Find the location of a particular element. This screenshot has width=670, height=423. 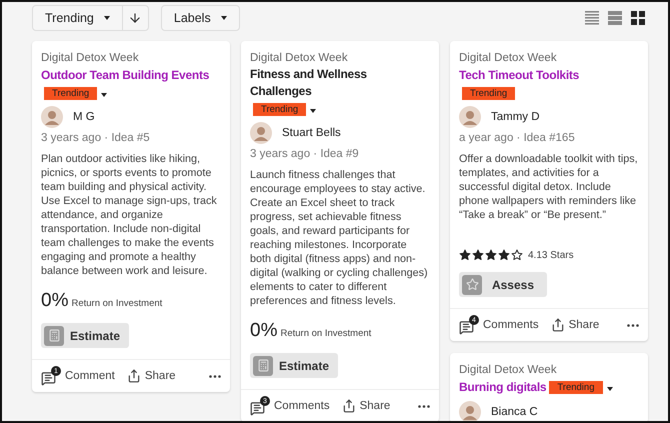

list-view-icon is located at coordinates (592, 18).